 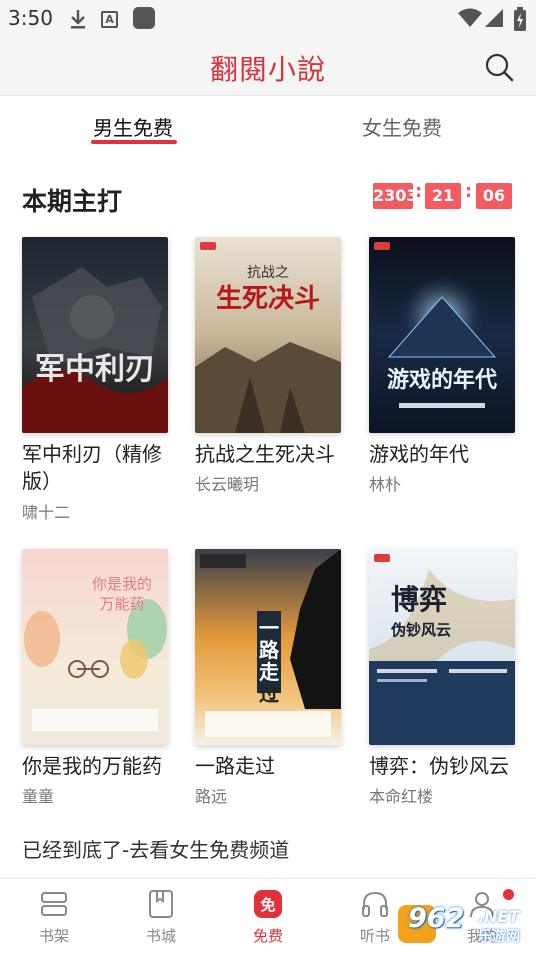 I want to click on bookstore-icon, so click(x=161, y=904).